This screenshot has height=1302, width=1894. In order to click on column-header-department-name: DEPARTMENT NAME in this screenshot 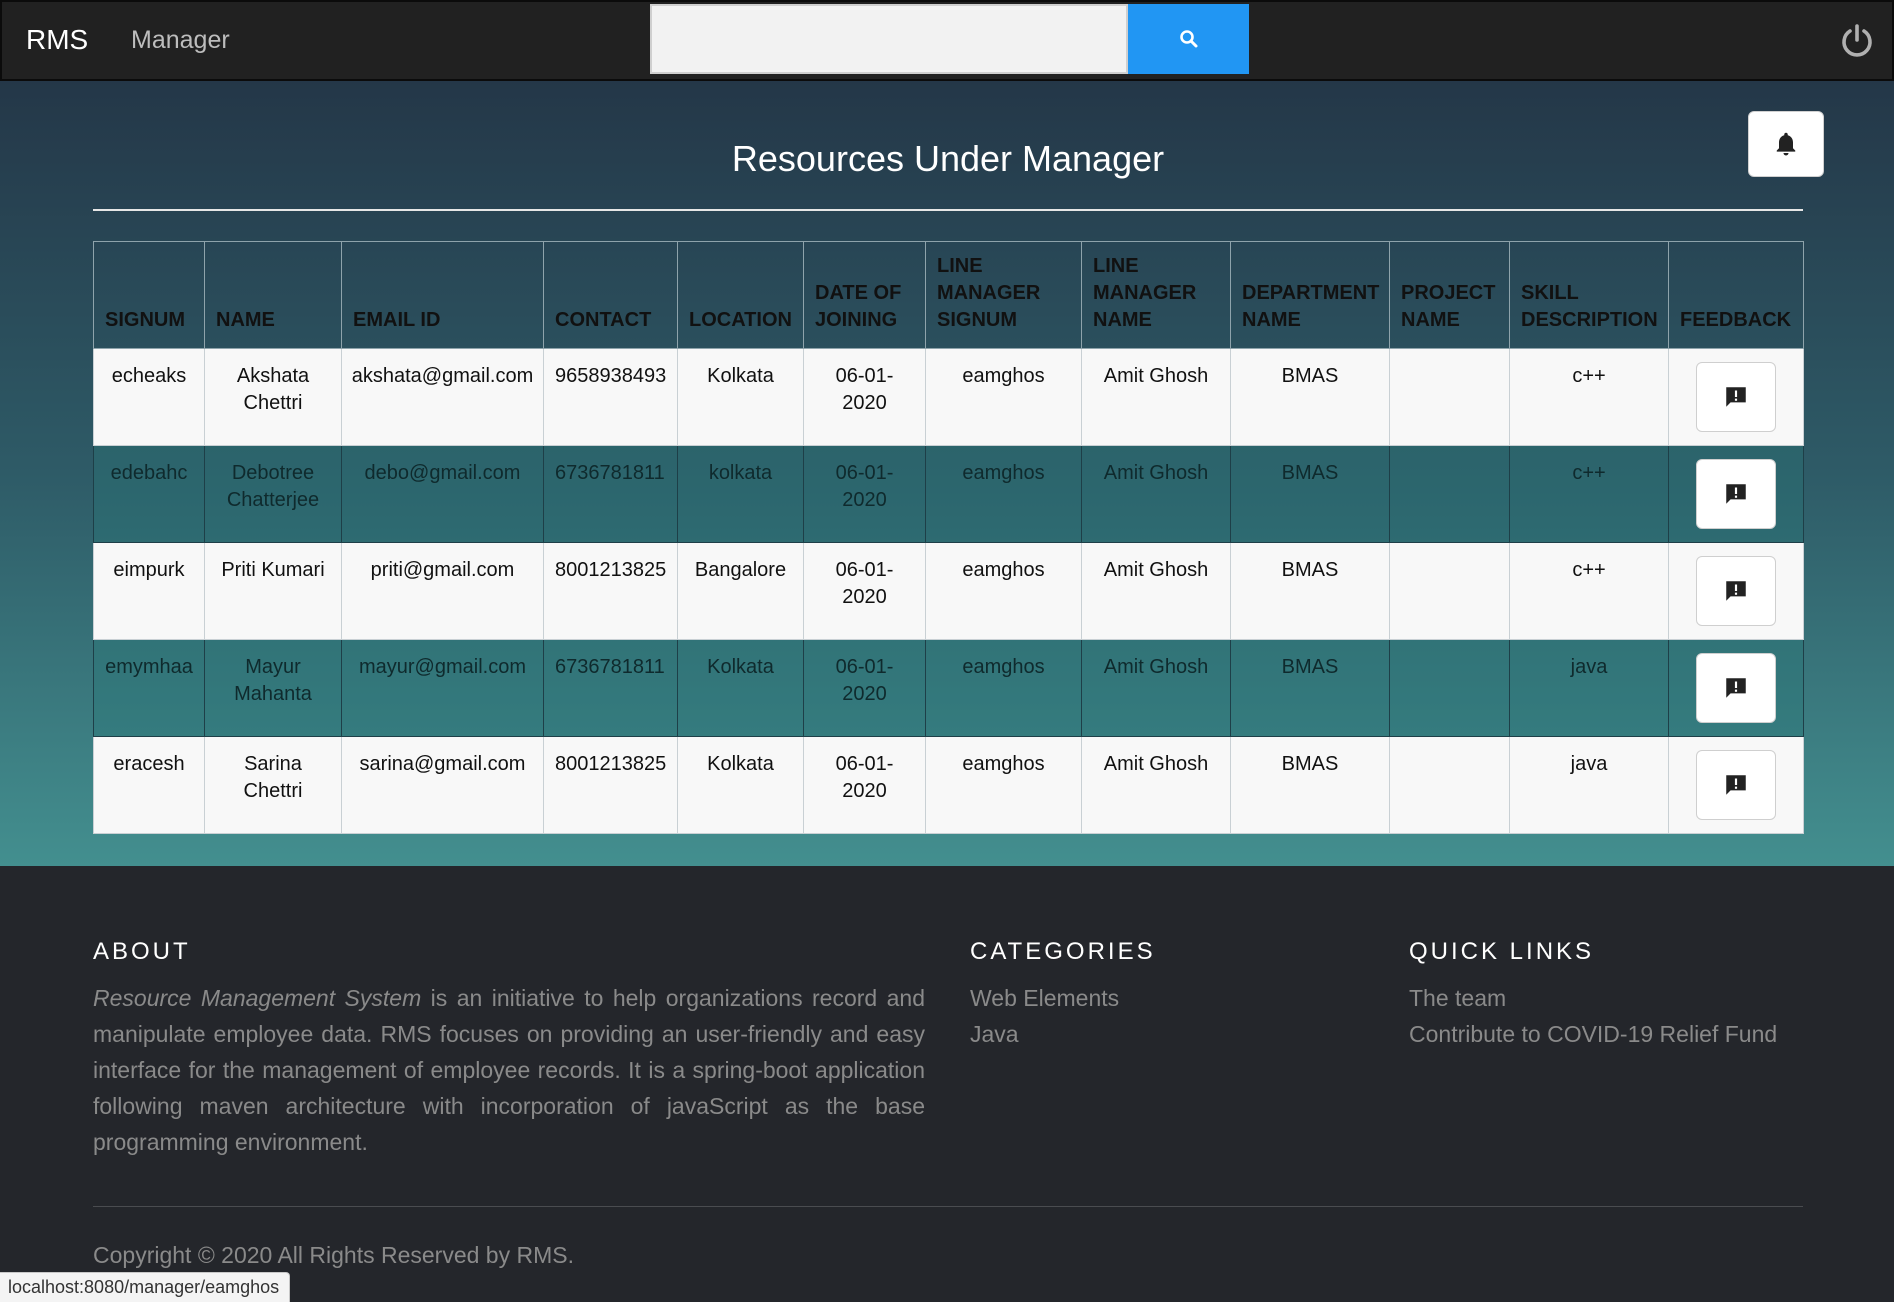, I will do `click(1310, 295)`.